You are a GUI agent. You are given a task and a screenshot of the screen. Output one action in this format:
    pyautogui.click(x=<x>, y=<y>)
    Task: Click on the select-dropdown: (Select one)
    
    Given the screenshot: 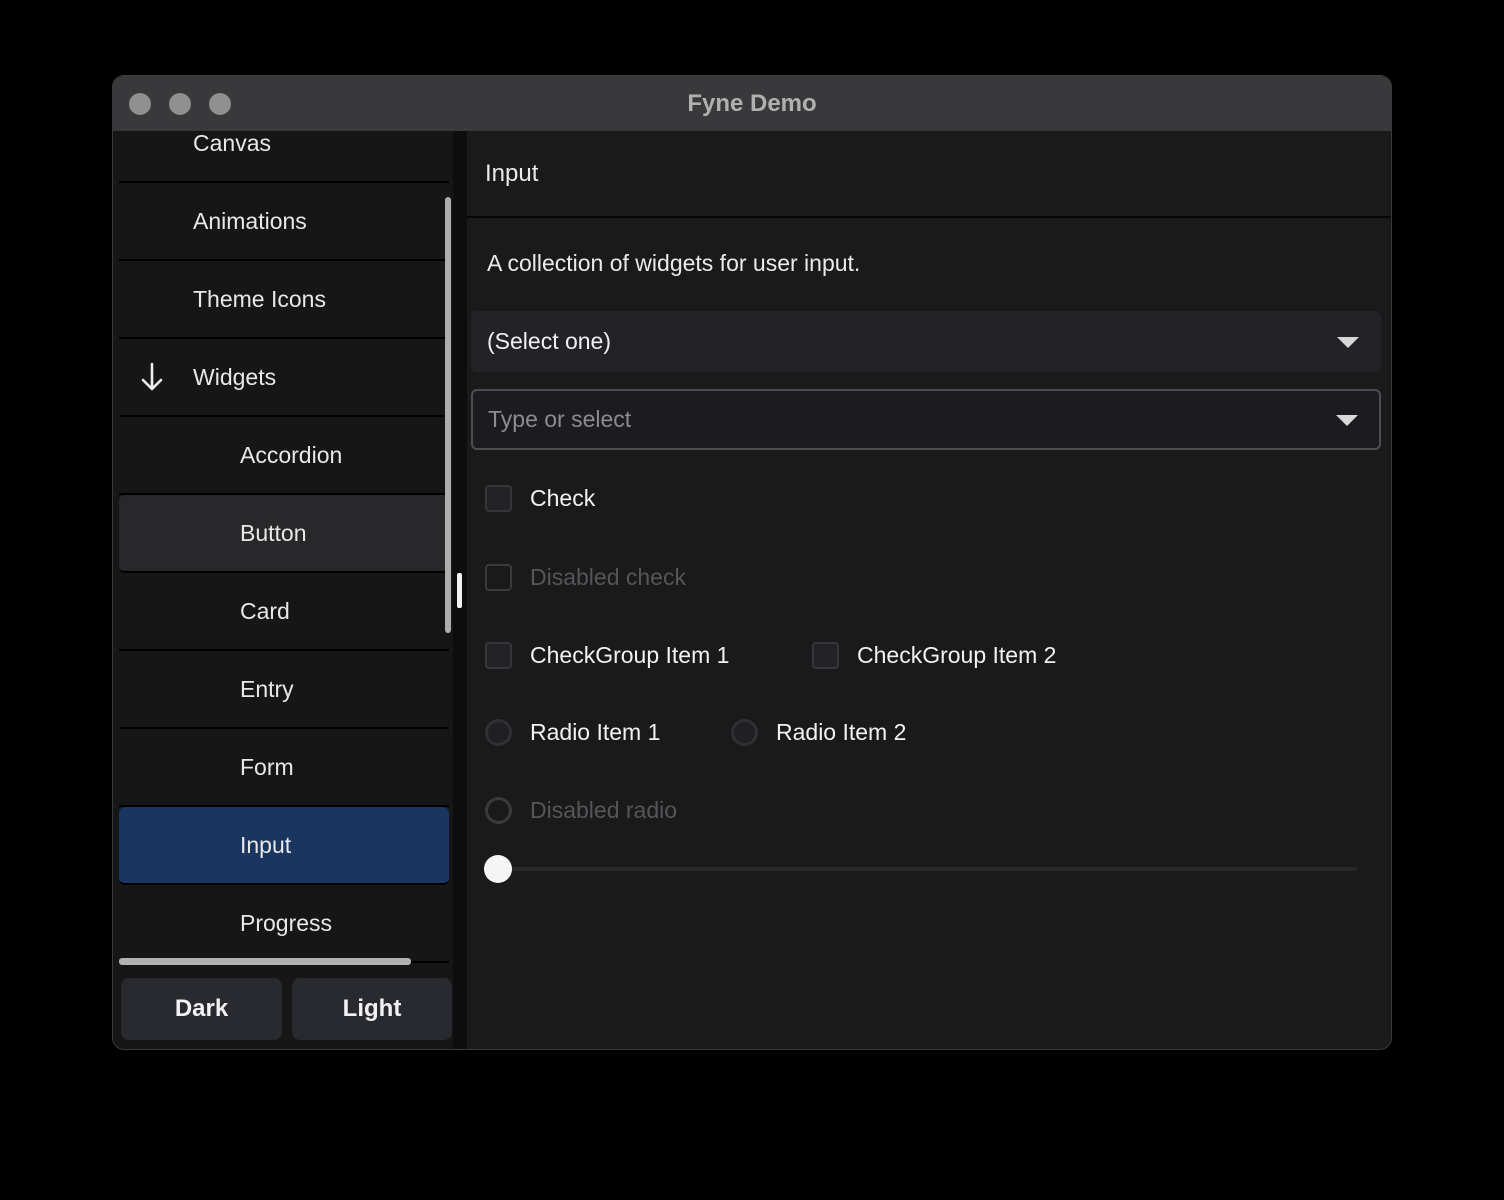 What is the action you would take?
    pyautogui.click(x=926, y=341)
    